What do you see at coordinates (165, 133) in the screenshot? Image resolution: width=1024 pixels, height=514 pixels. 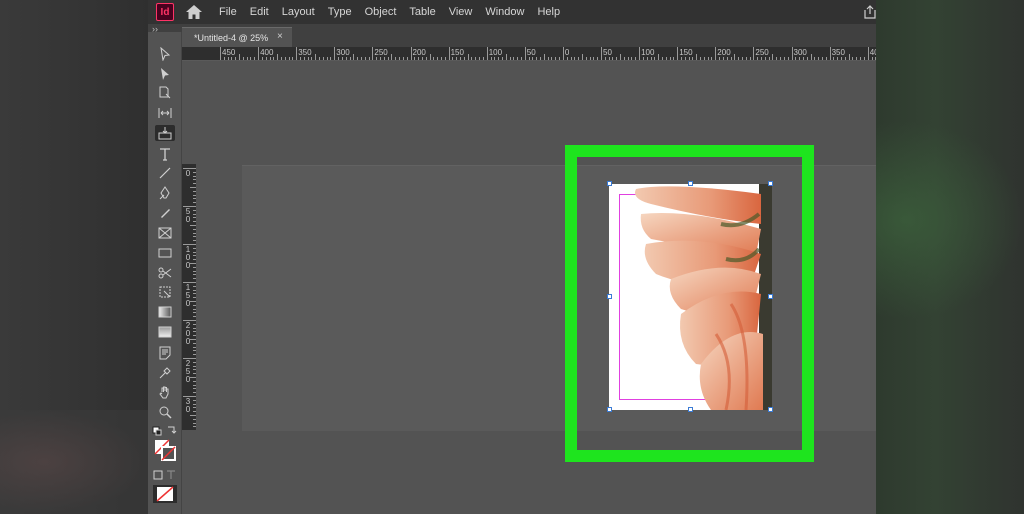 I see `content-collector-tool-icon` at bounding box center [165, 133].